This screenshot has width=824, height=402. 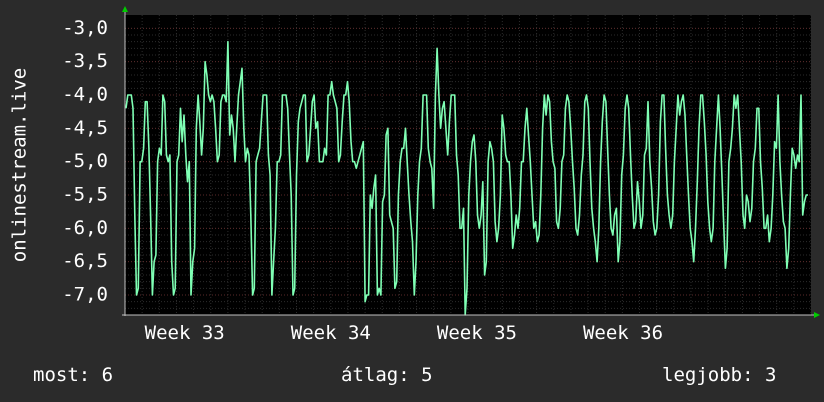 What do you see at coordinates (85, 128) in the screenshot?
I see `y-tick-label: -4,5` at bounding box center [85, 128].